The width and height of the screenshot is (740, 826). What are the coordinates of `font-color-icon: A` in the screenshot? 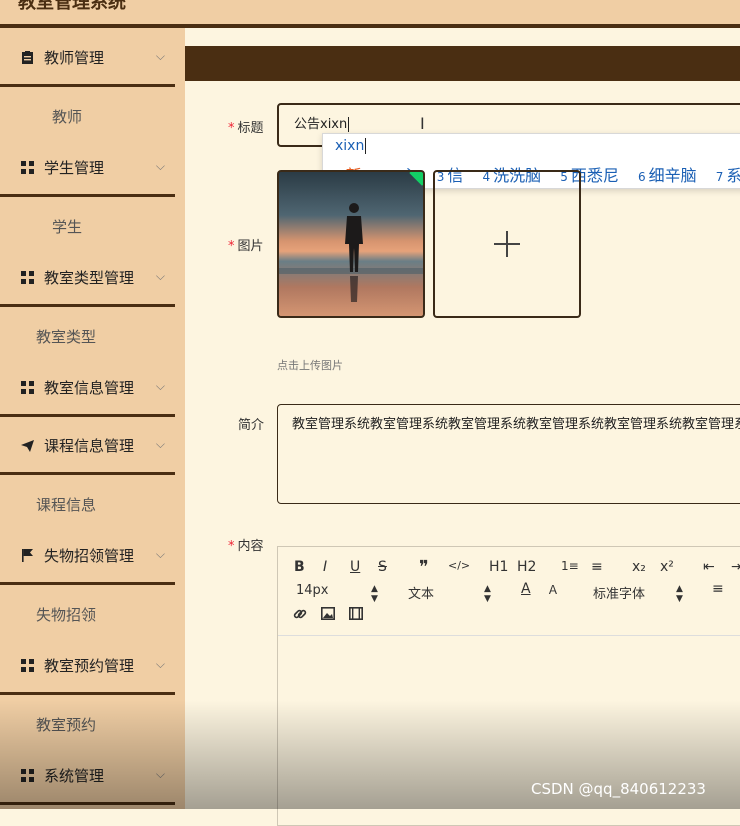 It's located at (526, 589).